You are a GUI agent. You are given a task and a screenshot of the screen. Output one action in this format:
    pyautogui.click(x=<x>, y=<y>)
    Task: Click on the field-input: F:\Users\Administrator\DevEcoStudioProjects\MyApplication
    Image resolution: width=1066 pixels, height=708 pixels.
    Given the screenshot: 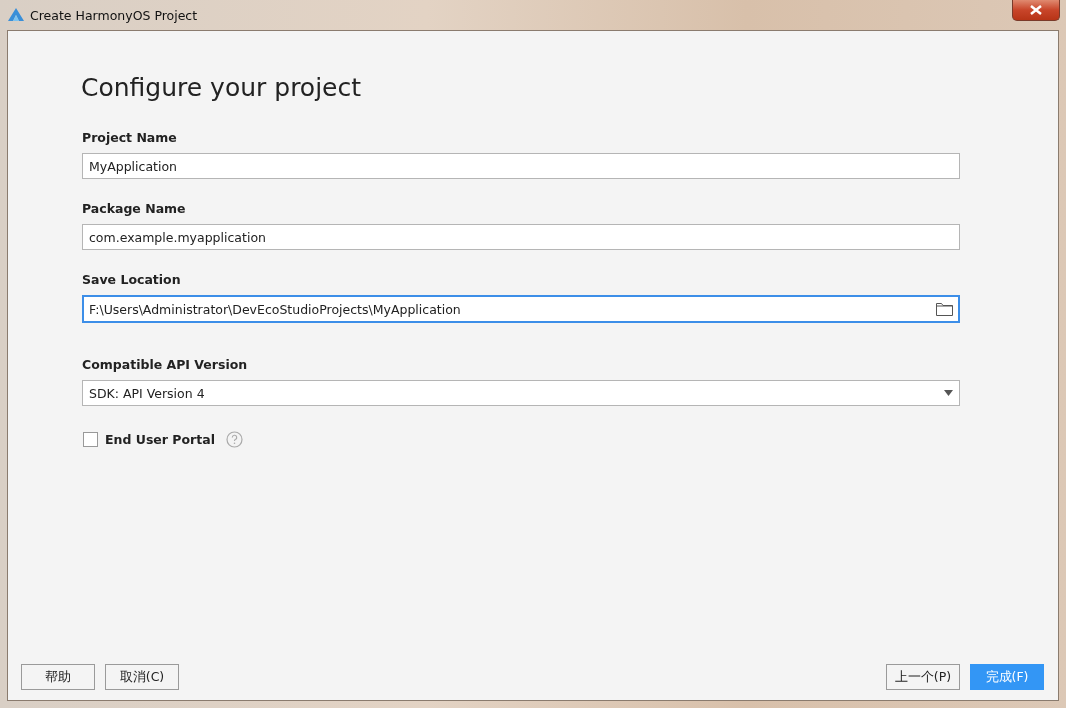 What is the action you would take?
    pyautogui.click(x=512, y=309)
    